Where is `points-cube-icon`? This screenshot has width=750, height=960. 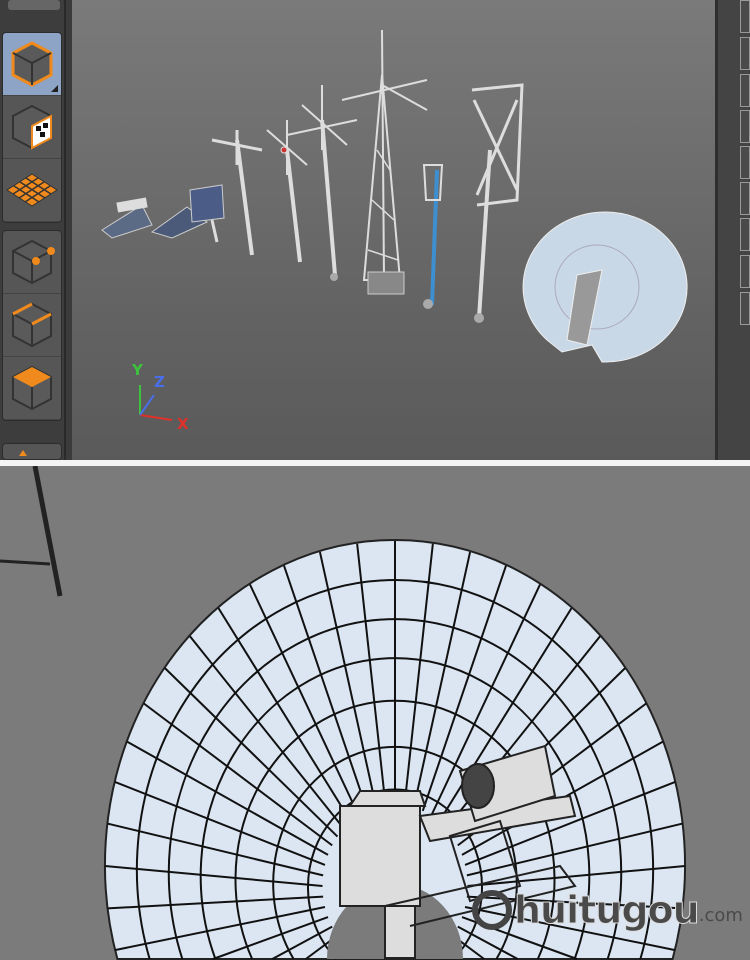 points-cube-icon is located at coordinates (33, 262).